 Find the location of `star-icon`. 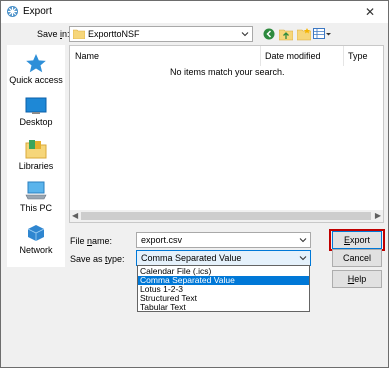

star-icon is located at coordinates (36, 63).